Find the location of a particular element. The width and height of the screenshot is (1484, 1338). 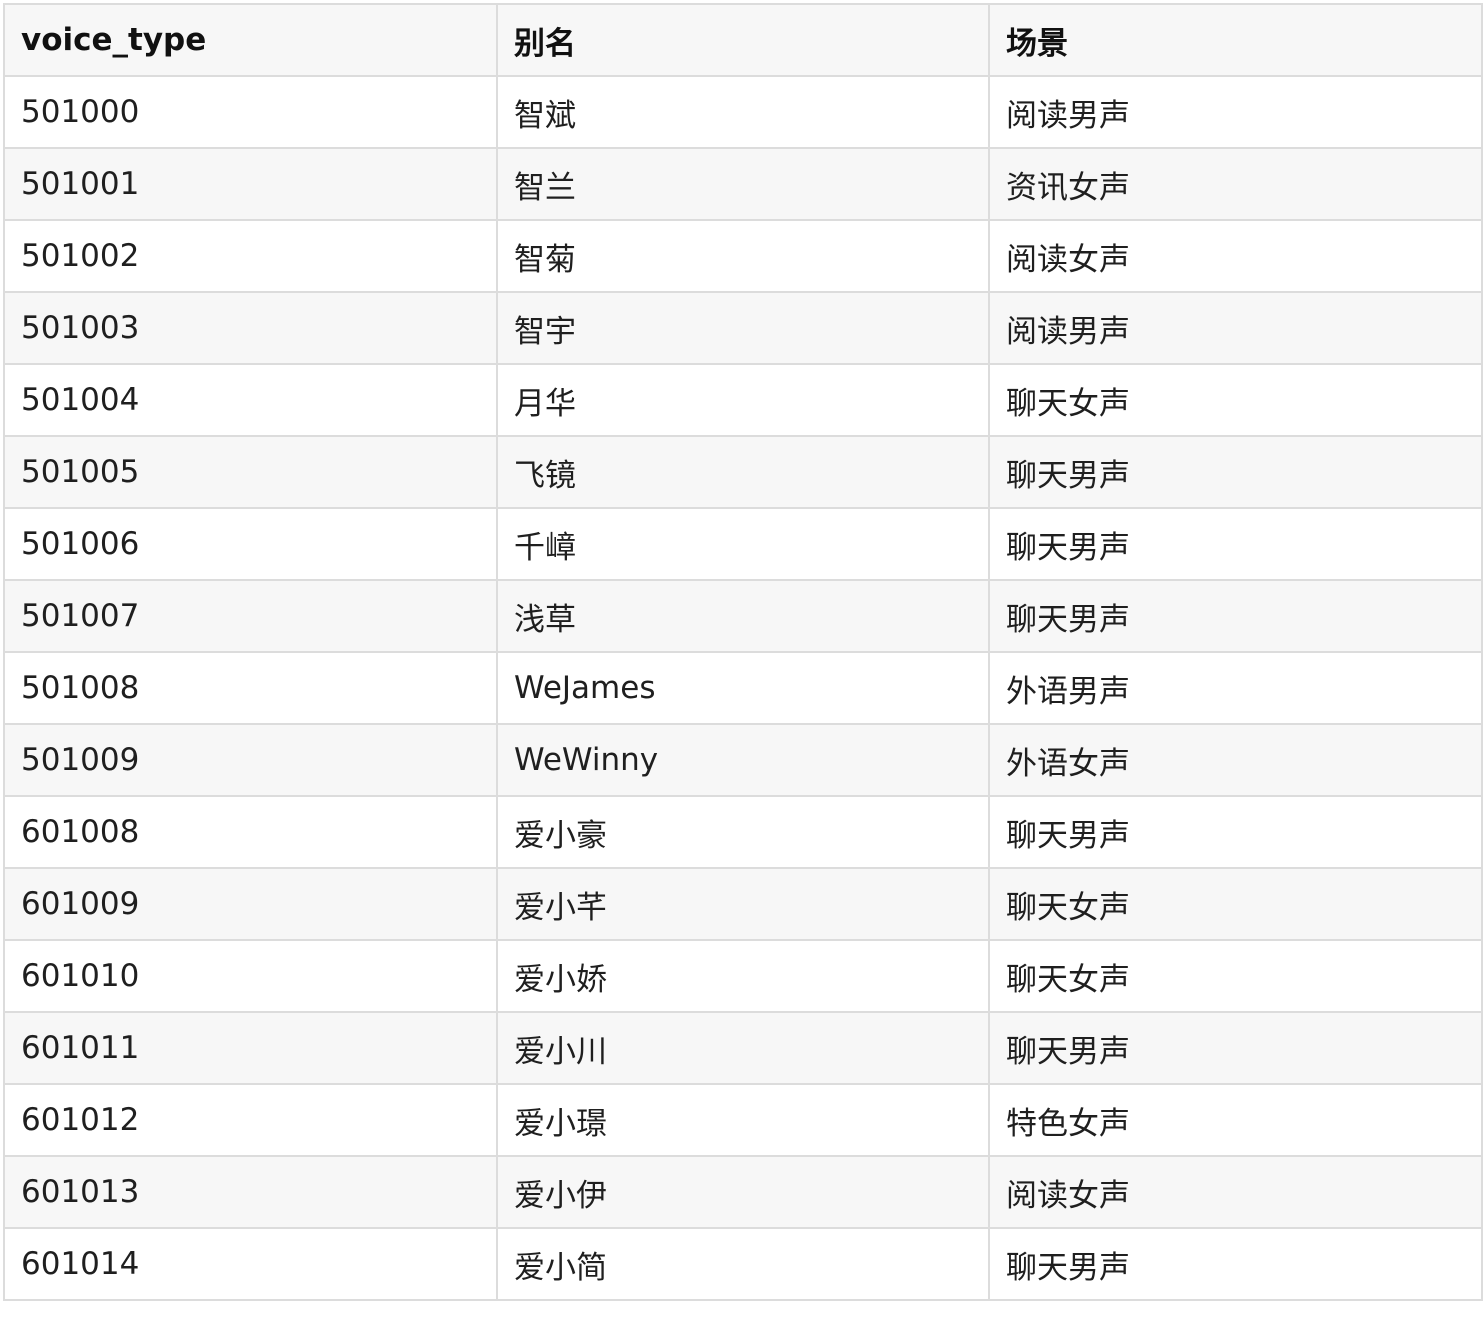

cell-alias: 智兰 is located at coordinates (743, 184).